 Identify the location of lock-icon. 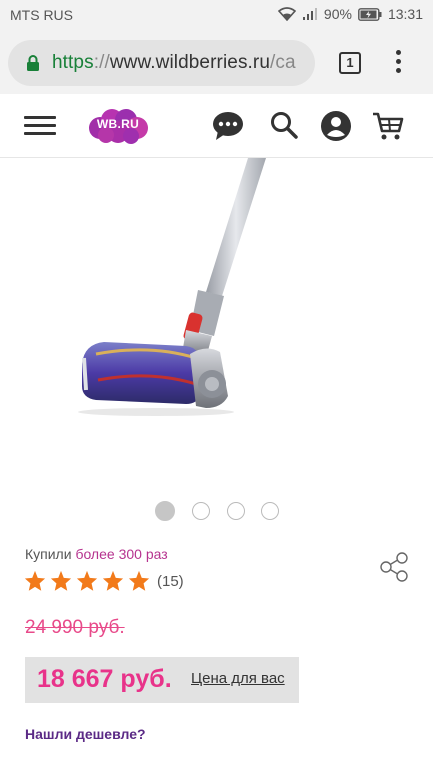
(33, 63).